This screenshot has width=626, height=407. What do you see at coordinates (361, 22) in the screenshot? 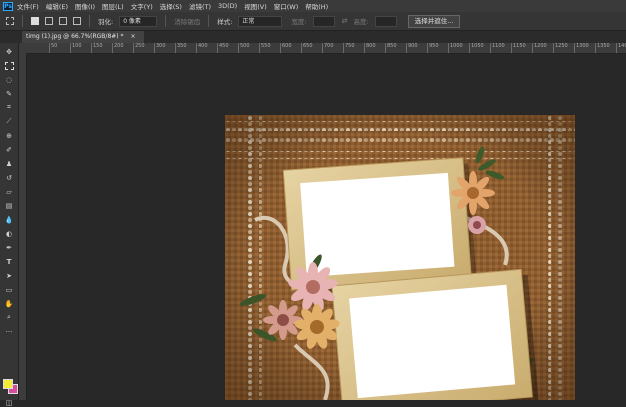
I see `height-label: 高度:` at bounding box center [361, 22].